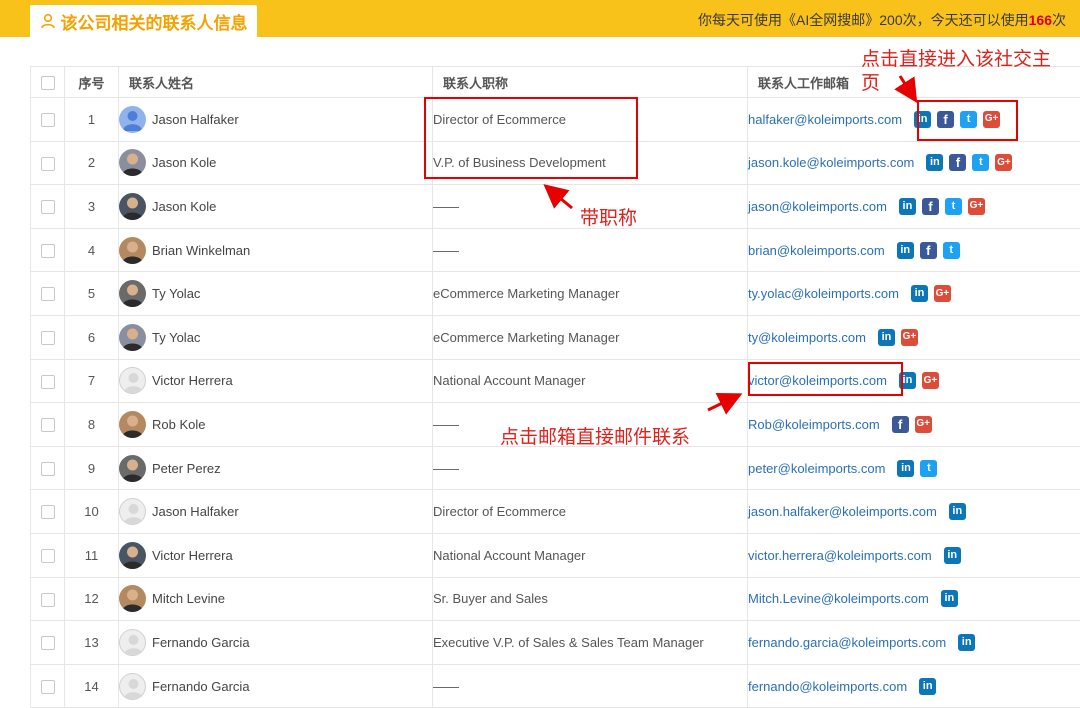 This screenshot has width=1080, height=708. I want to click on arrow-social, so click(907, 87).